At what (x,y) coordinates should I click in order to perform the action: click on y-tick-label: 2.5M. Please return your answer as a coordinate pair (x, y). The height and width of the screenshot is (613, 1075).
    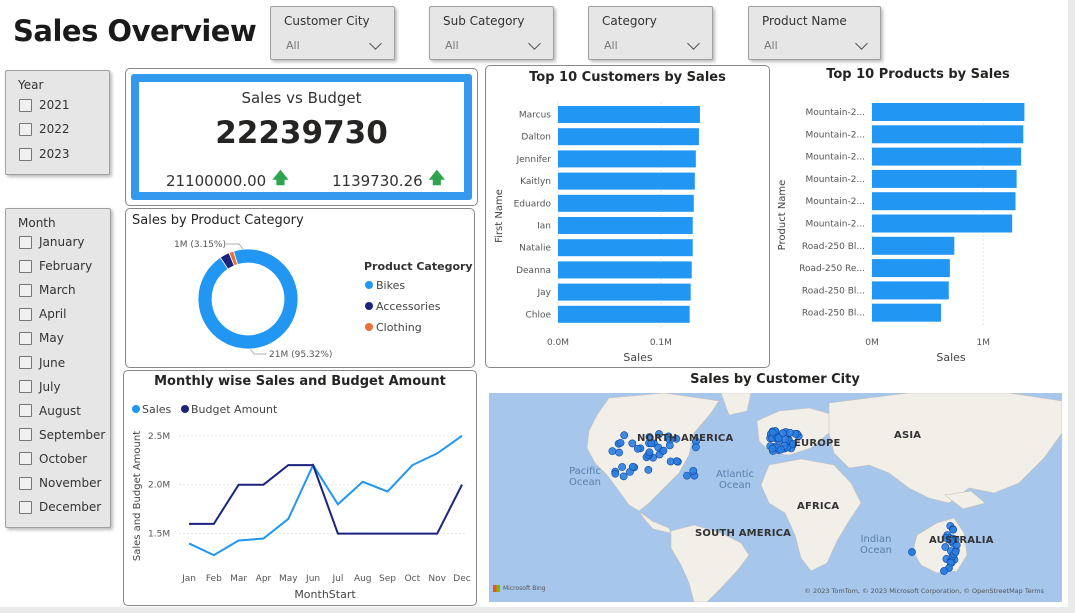
    Looking at the image, I should click on (159, 437).